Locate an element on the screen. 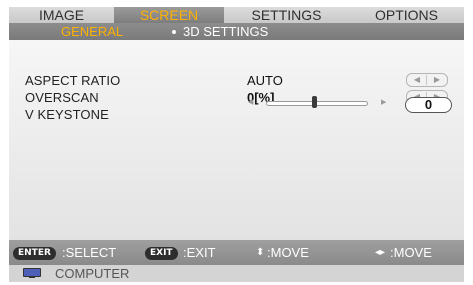  v-keystone-label: V KEYSTONE is located at coordinates (67, 114).